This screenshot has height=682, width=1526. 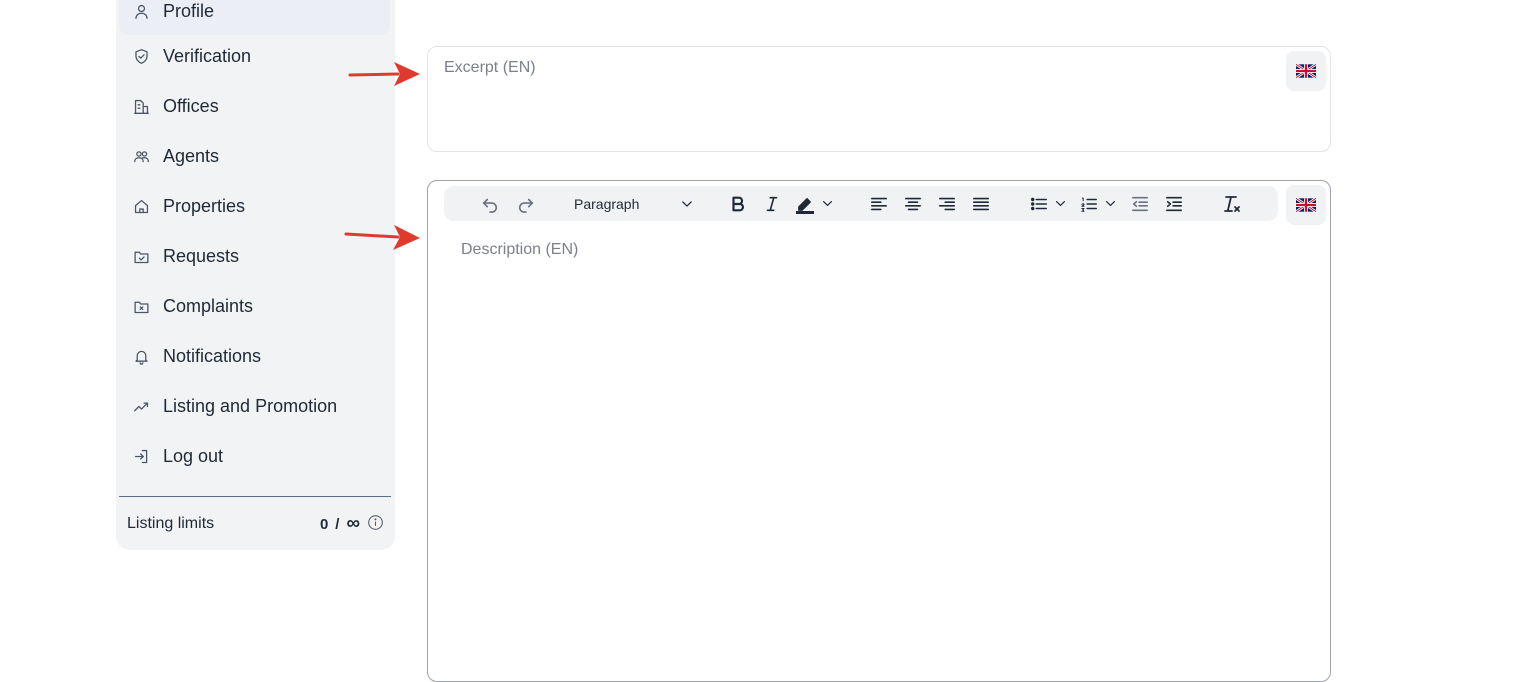 I want to click on align-left-button, so click(x=879, y=203).